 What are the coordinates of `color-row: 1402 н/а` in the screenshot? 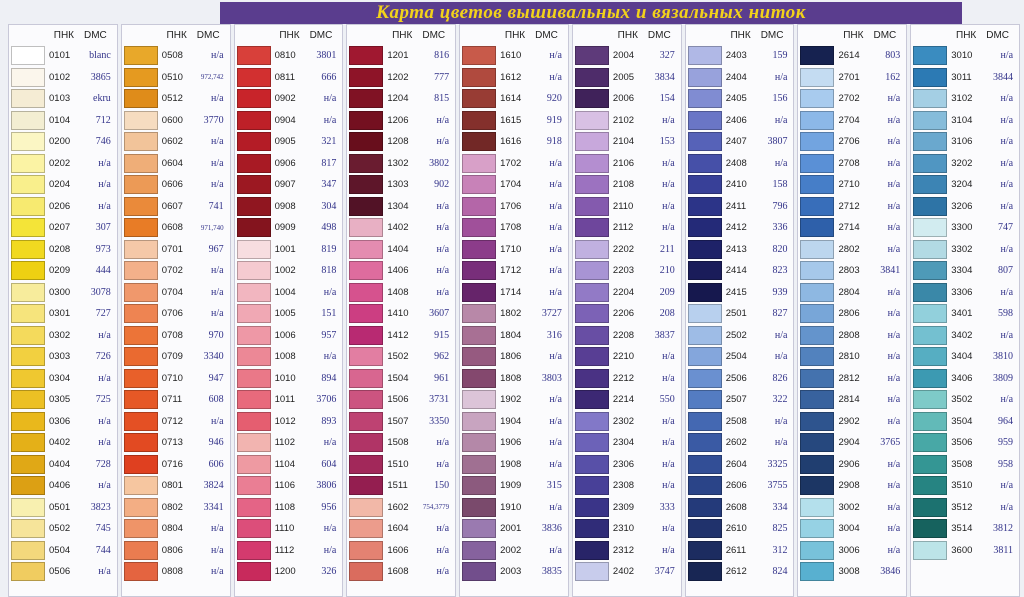 It's located at (401, 228).